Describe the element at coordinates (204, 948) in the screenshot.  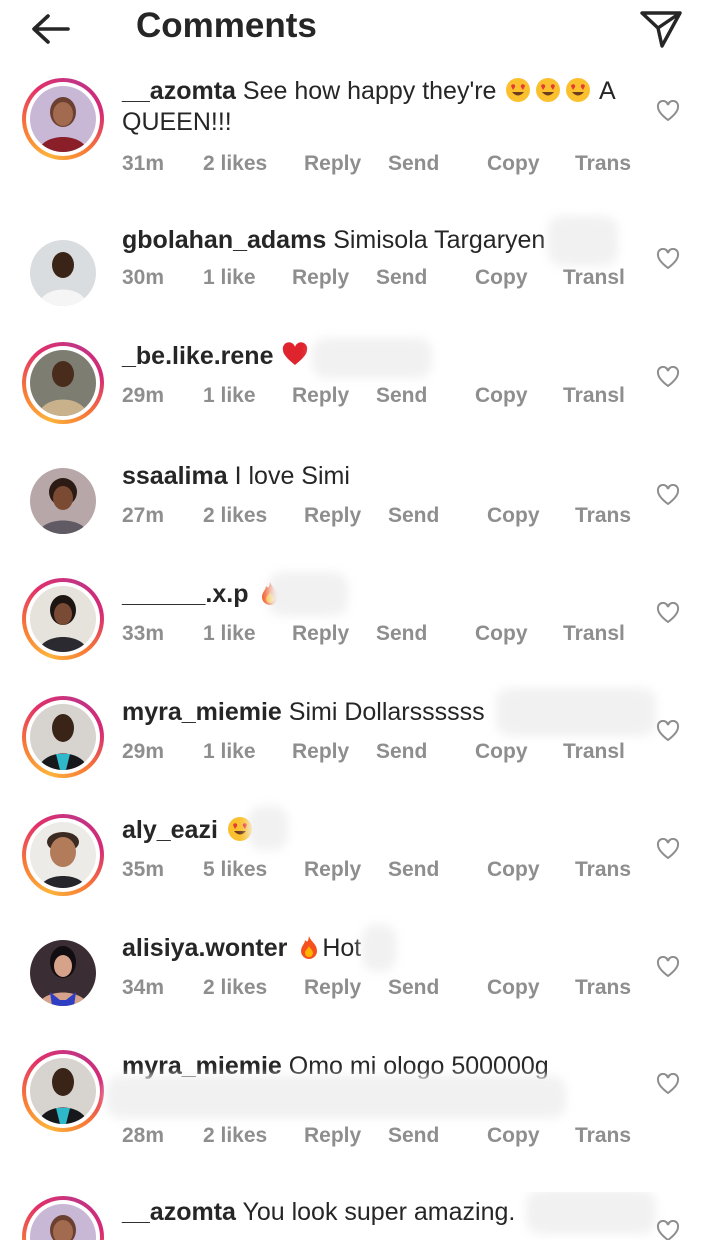
I see `comment-username: alisiya.wonter` at that location.